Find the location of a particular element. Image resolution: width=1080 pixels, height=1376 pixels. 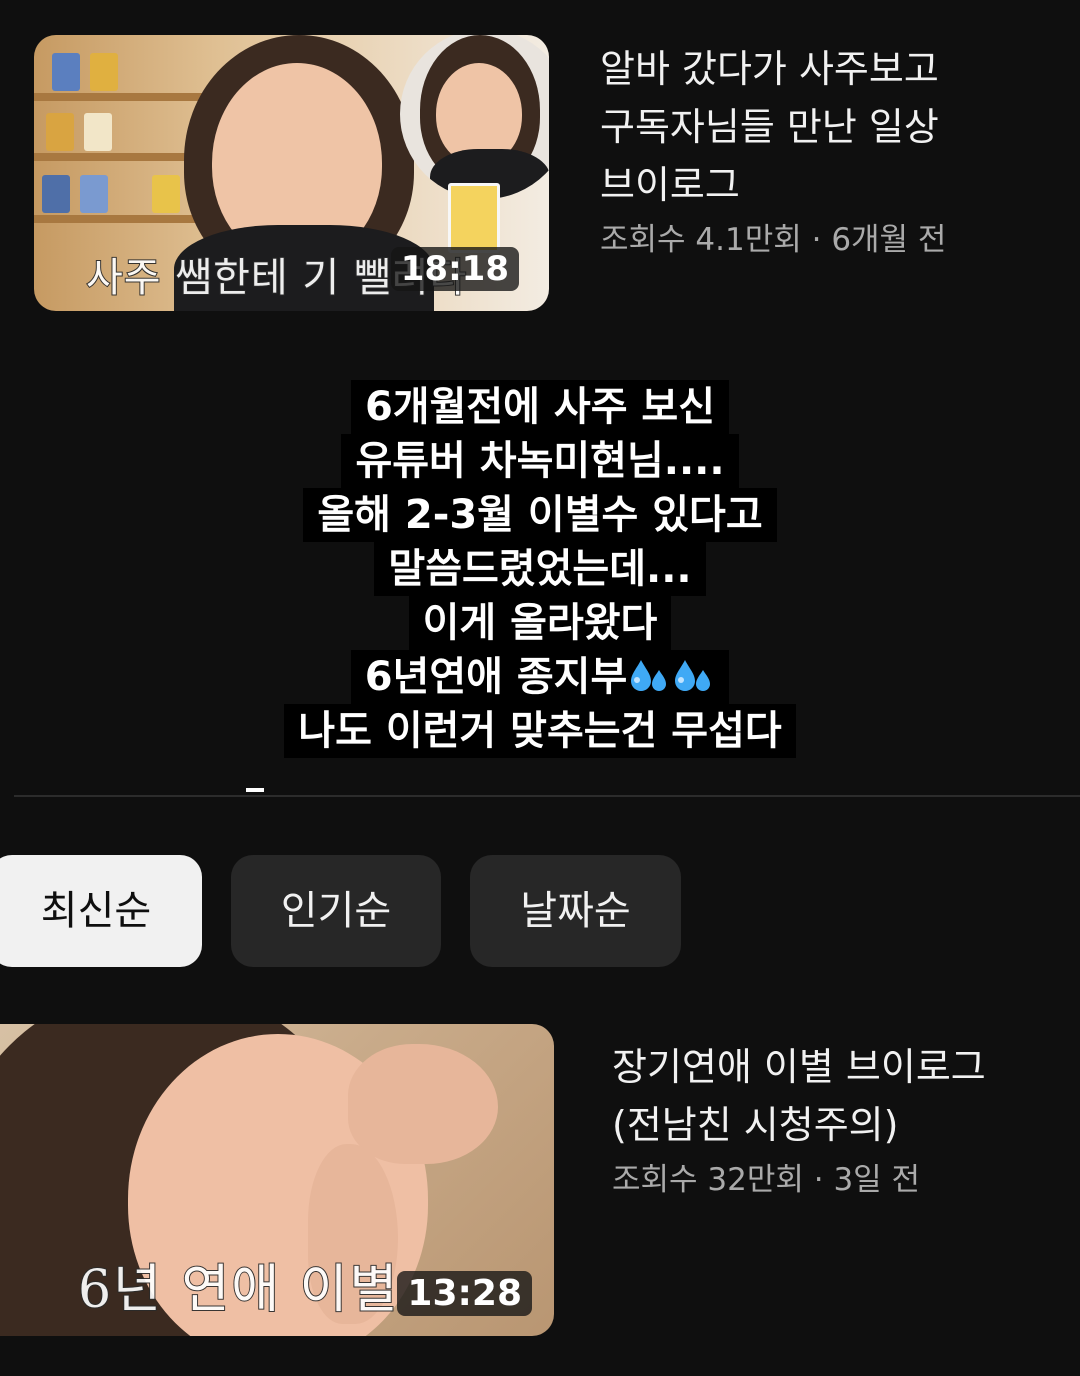

story-text-line: 6개월전에 사주 보신 is located at coordinates (540, 407).